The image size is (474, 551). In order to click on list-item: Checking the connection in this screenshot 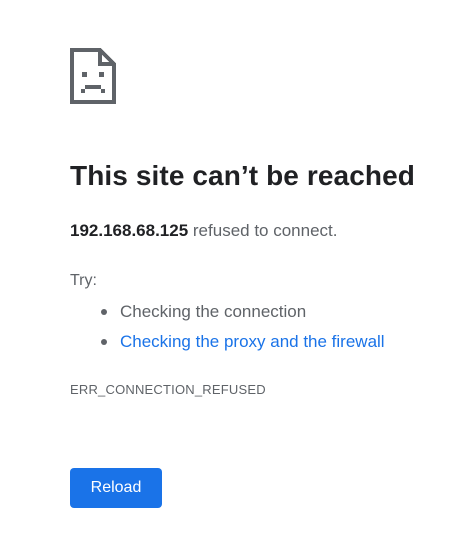, I will do `click(227, 314)`.